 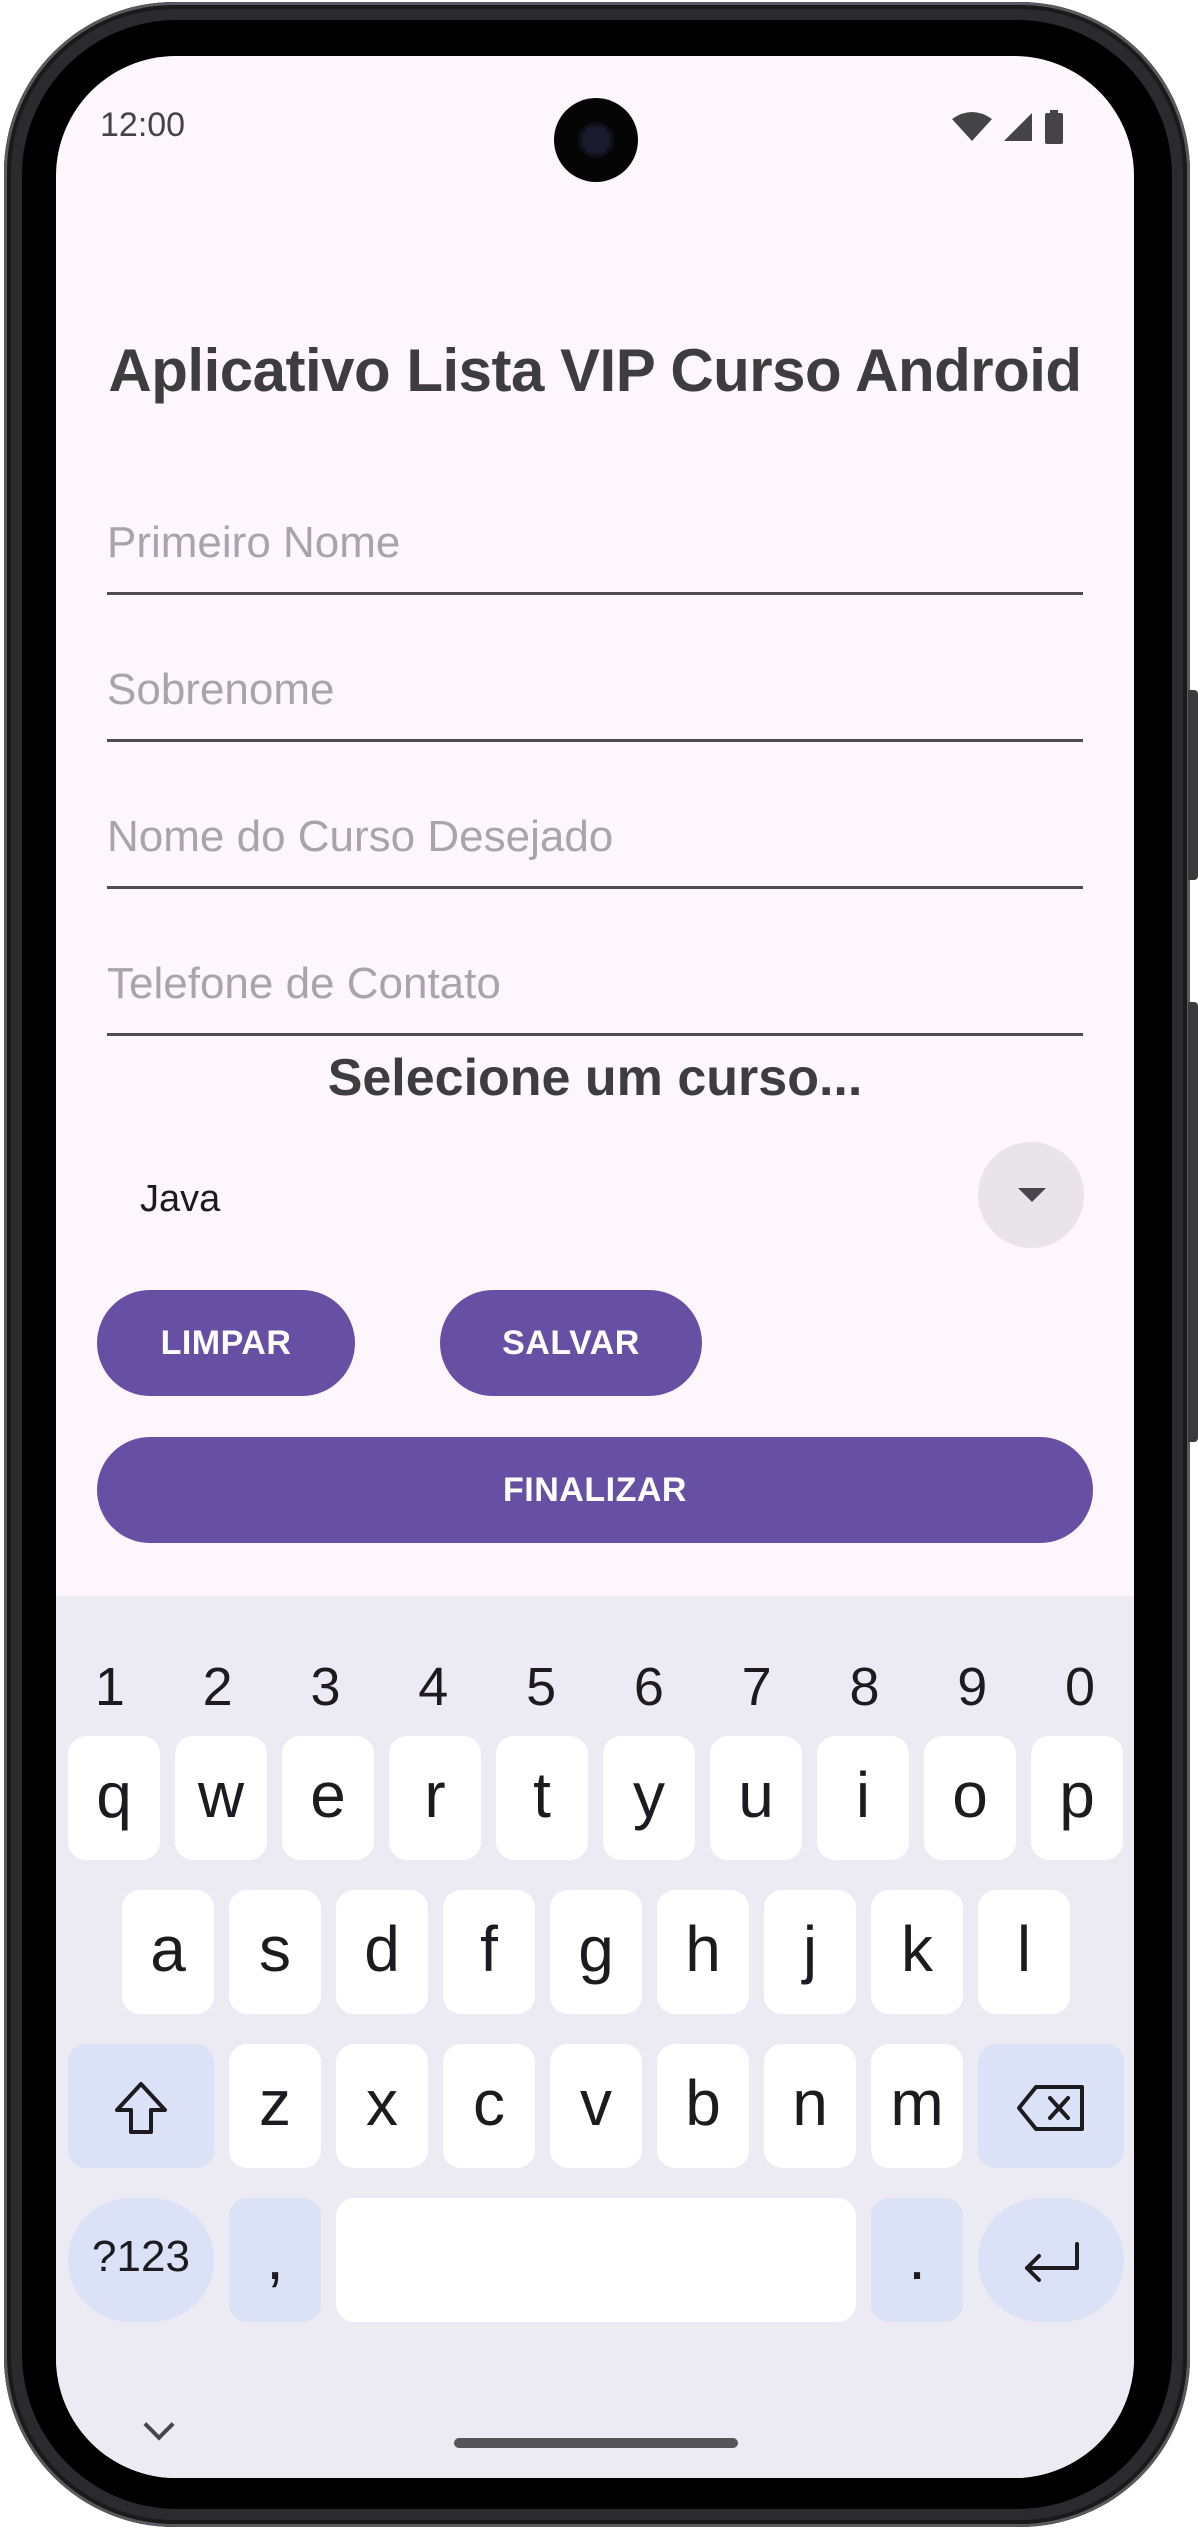 I want to click on key-t: t, so click(x=542, y=1798).